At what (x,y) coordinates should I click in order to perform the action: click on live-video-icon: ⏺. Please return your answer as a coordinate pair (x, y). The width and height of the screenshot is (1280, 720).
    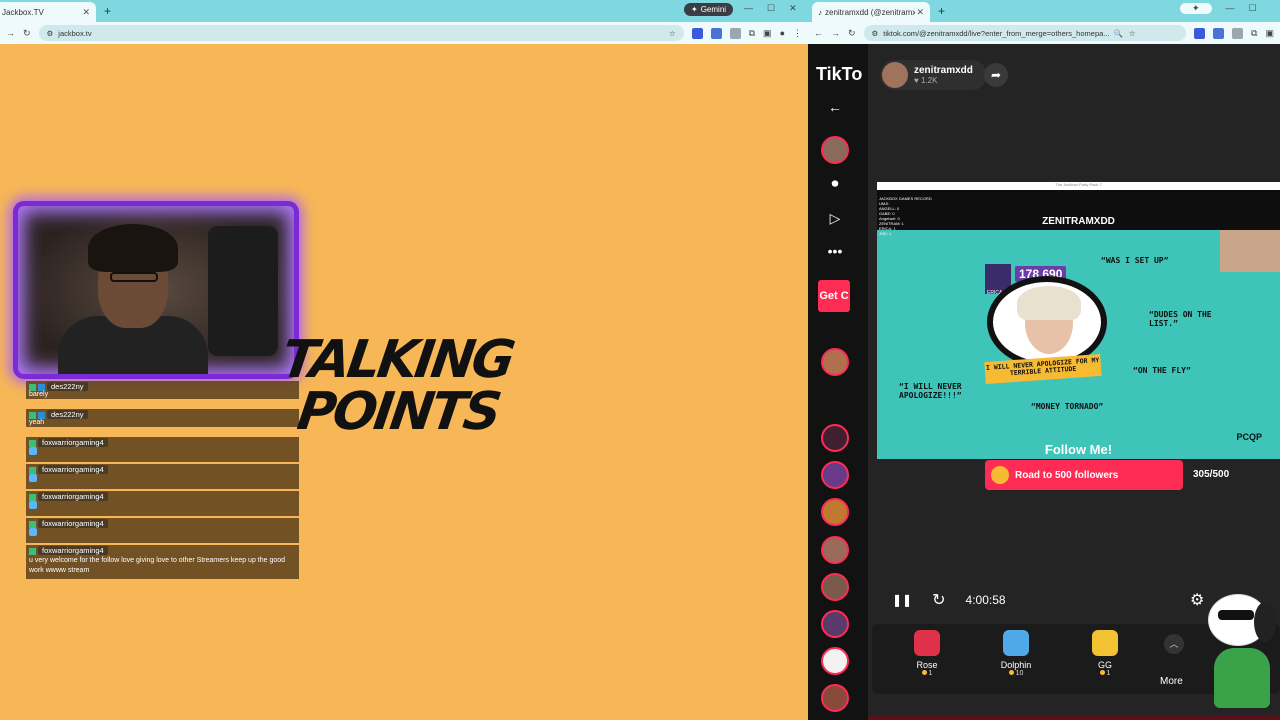
    Looking at the image, I should click on (835, 183).